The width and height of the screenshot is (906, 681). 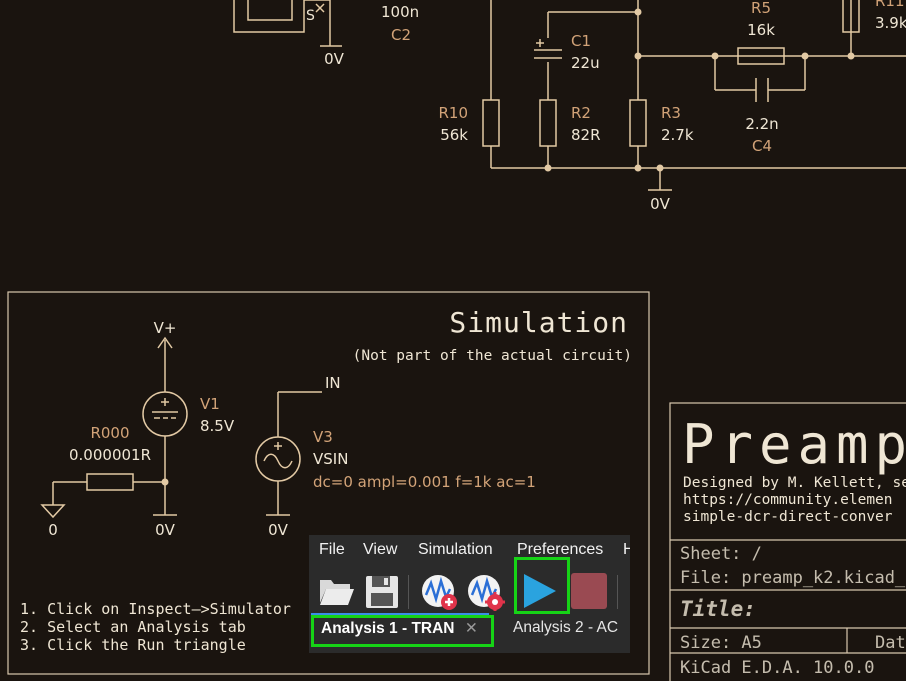 I want to click on simulator-toolbar, so click(x=469, y=591).